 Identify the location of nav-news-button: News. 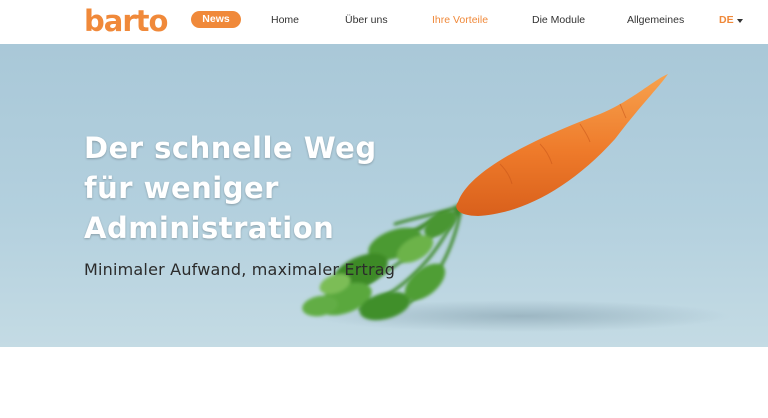
(216, 19).